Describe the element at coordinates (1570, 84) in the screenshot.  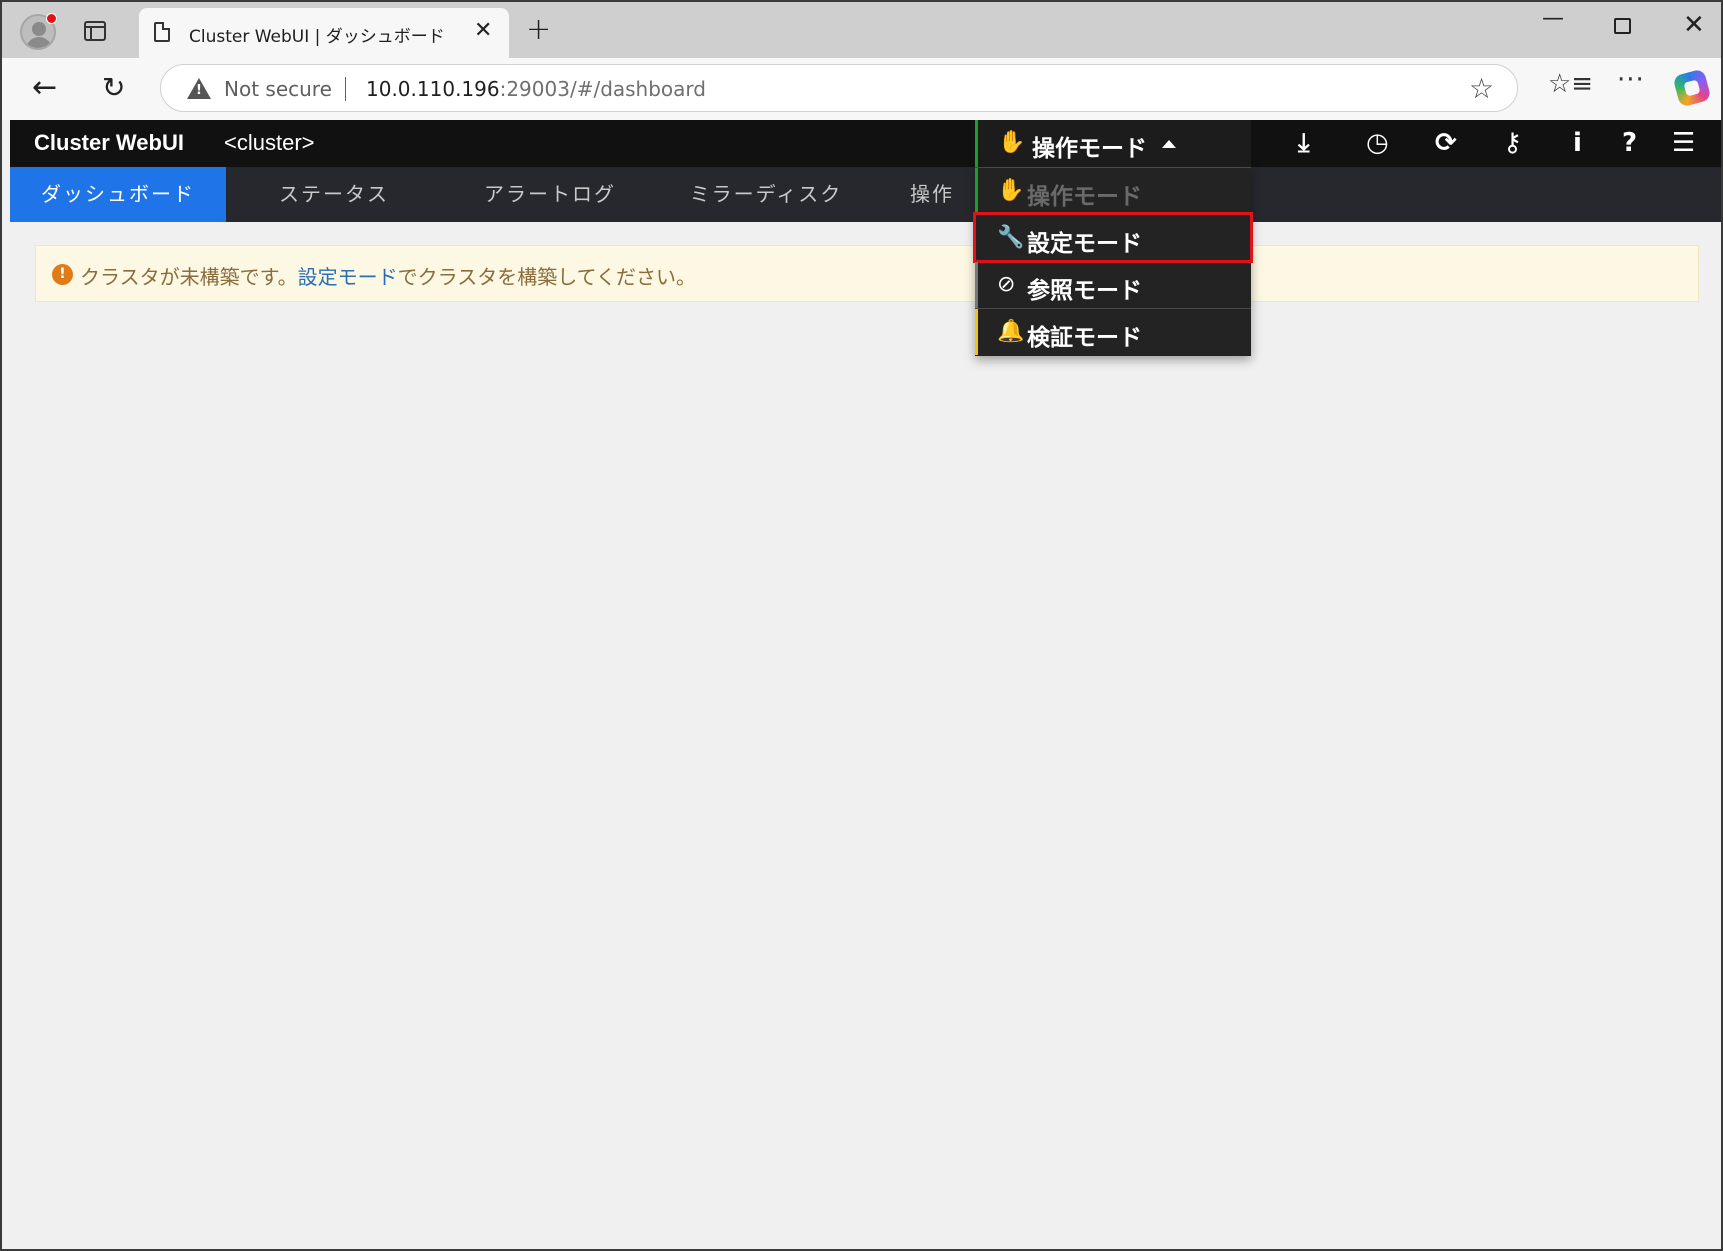
I see `favorites-icon: ☆≡` at that location.